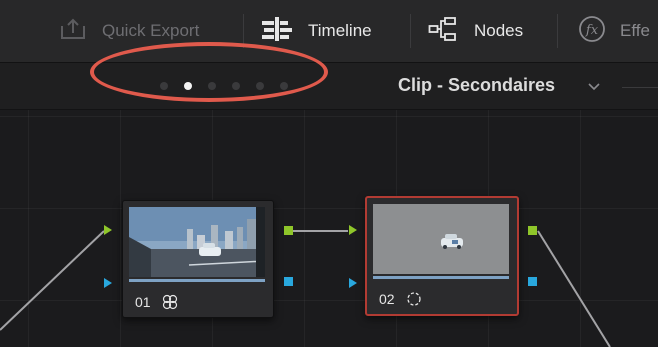 This screenshot has height=347, width=658. Describe the element at coordinates (476, 85) in the screenshot. I see `node-mode-dropdown: Clip - Secondaires` at that location.